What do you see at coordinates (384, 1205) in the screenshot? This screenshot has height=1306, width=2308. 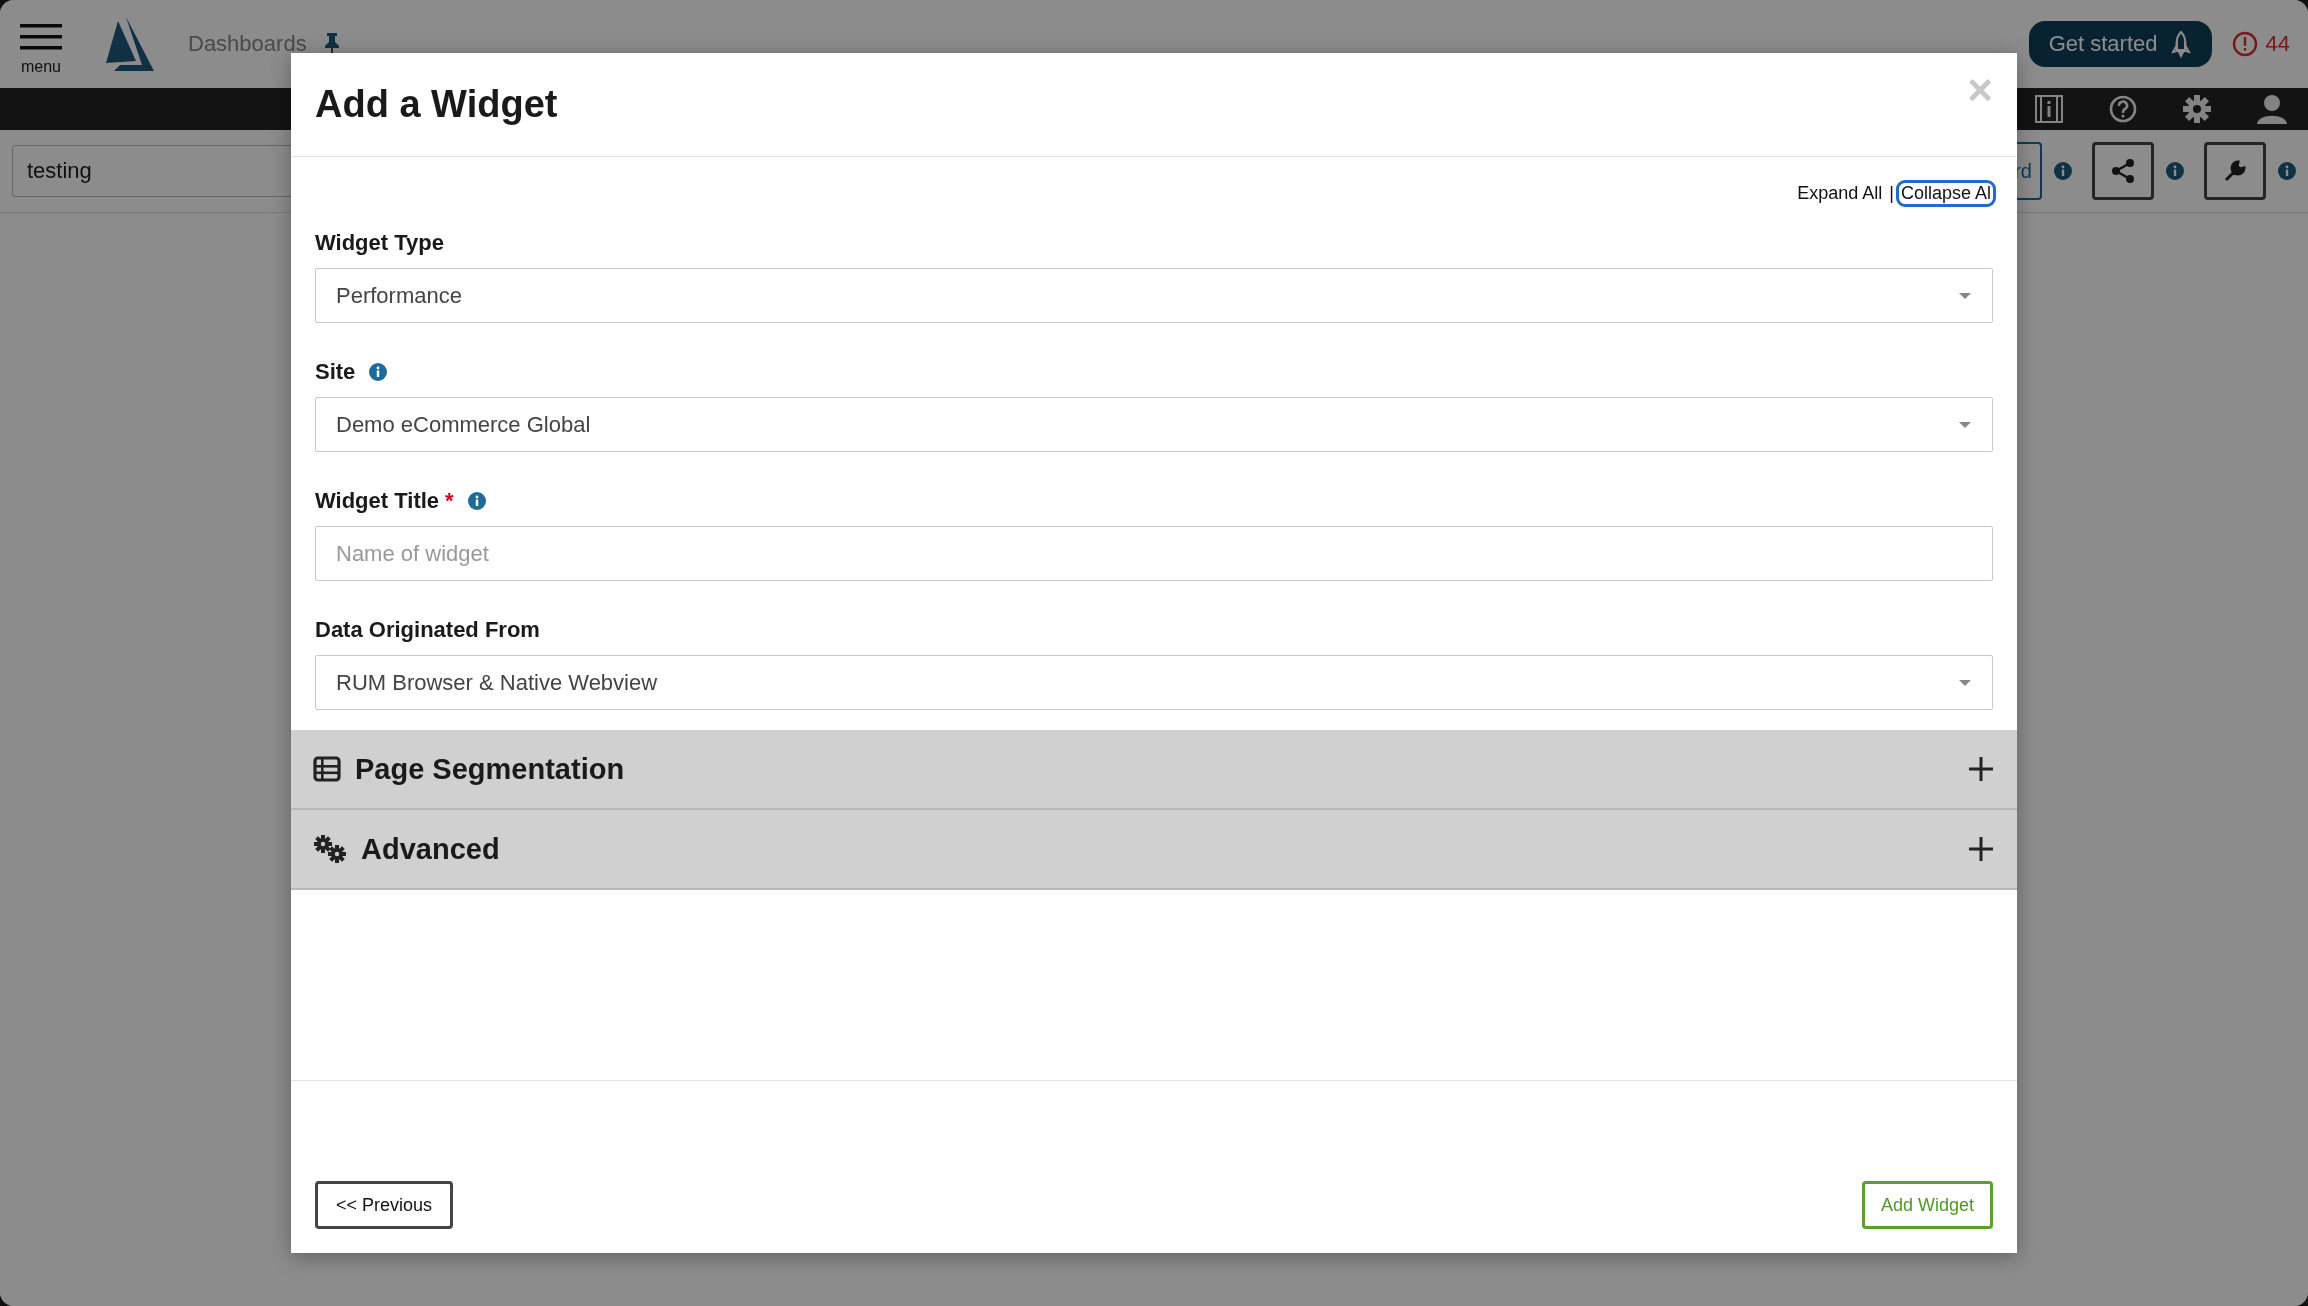 I see `previous-button: << Previous` at bounding box center [384, 1205].